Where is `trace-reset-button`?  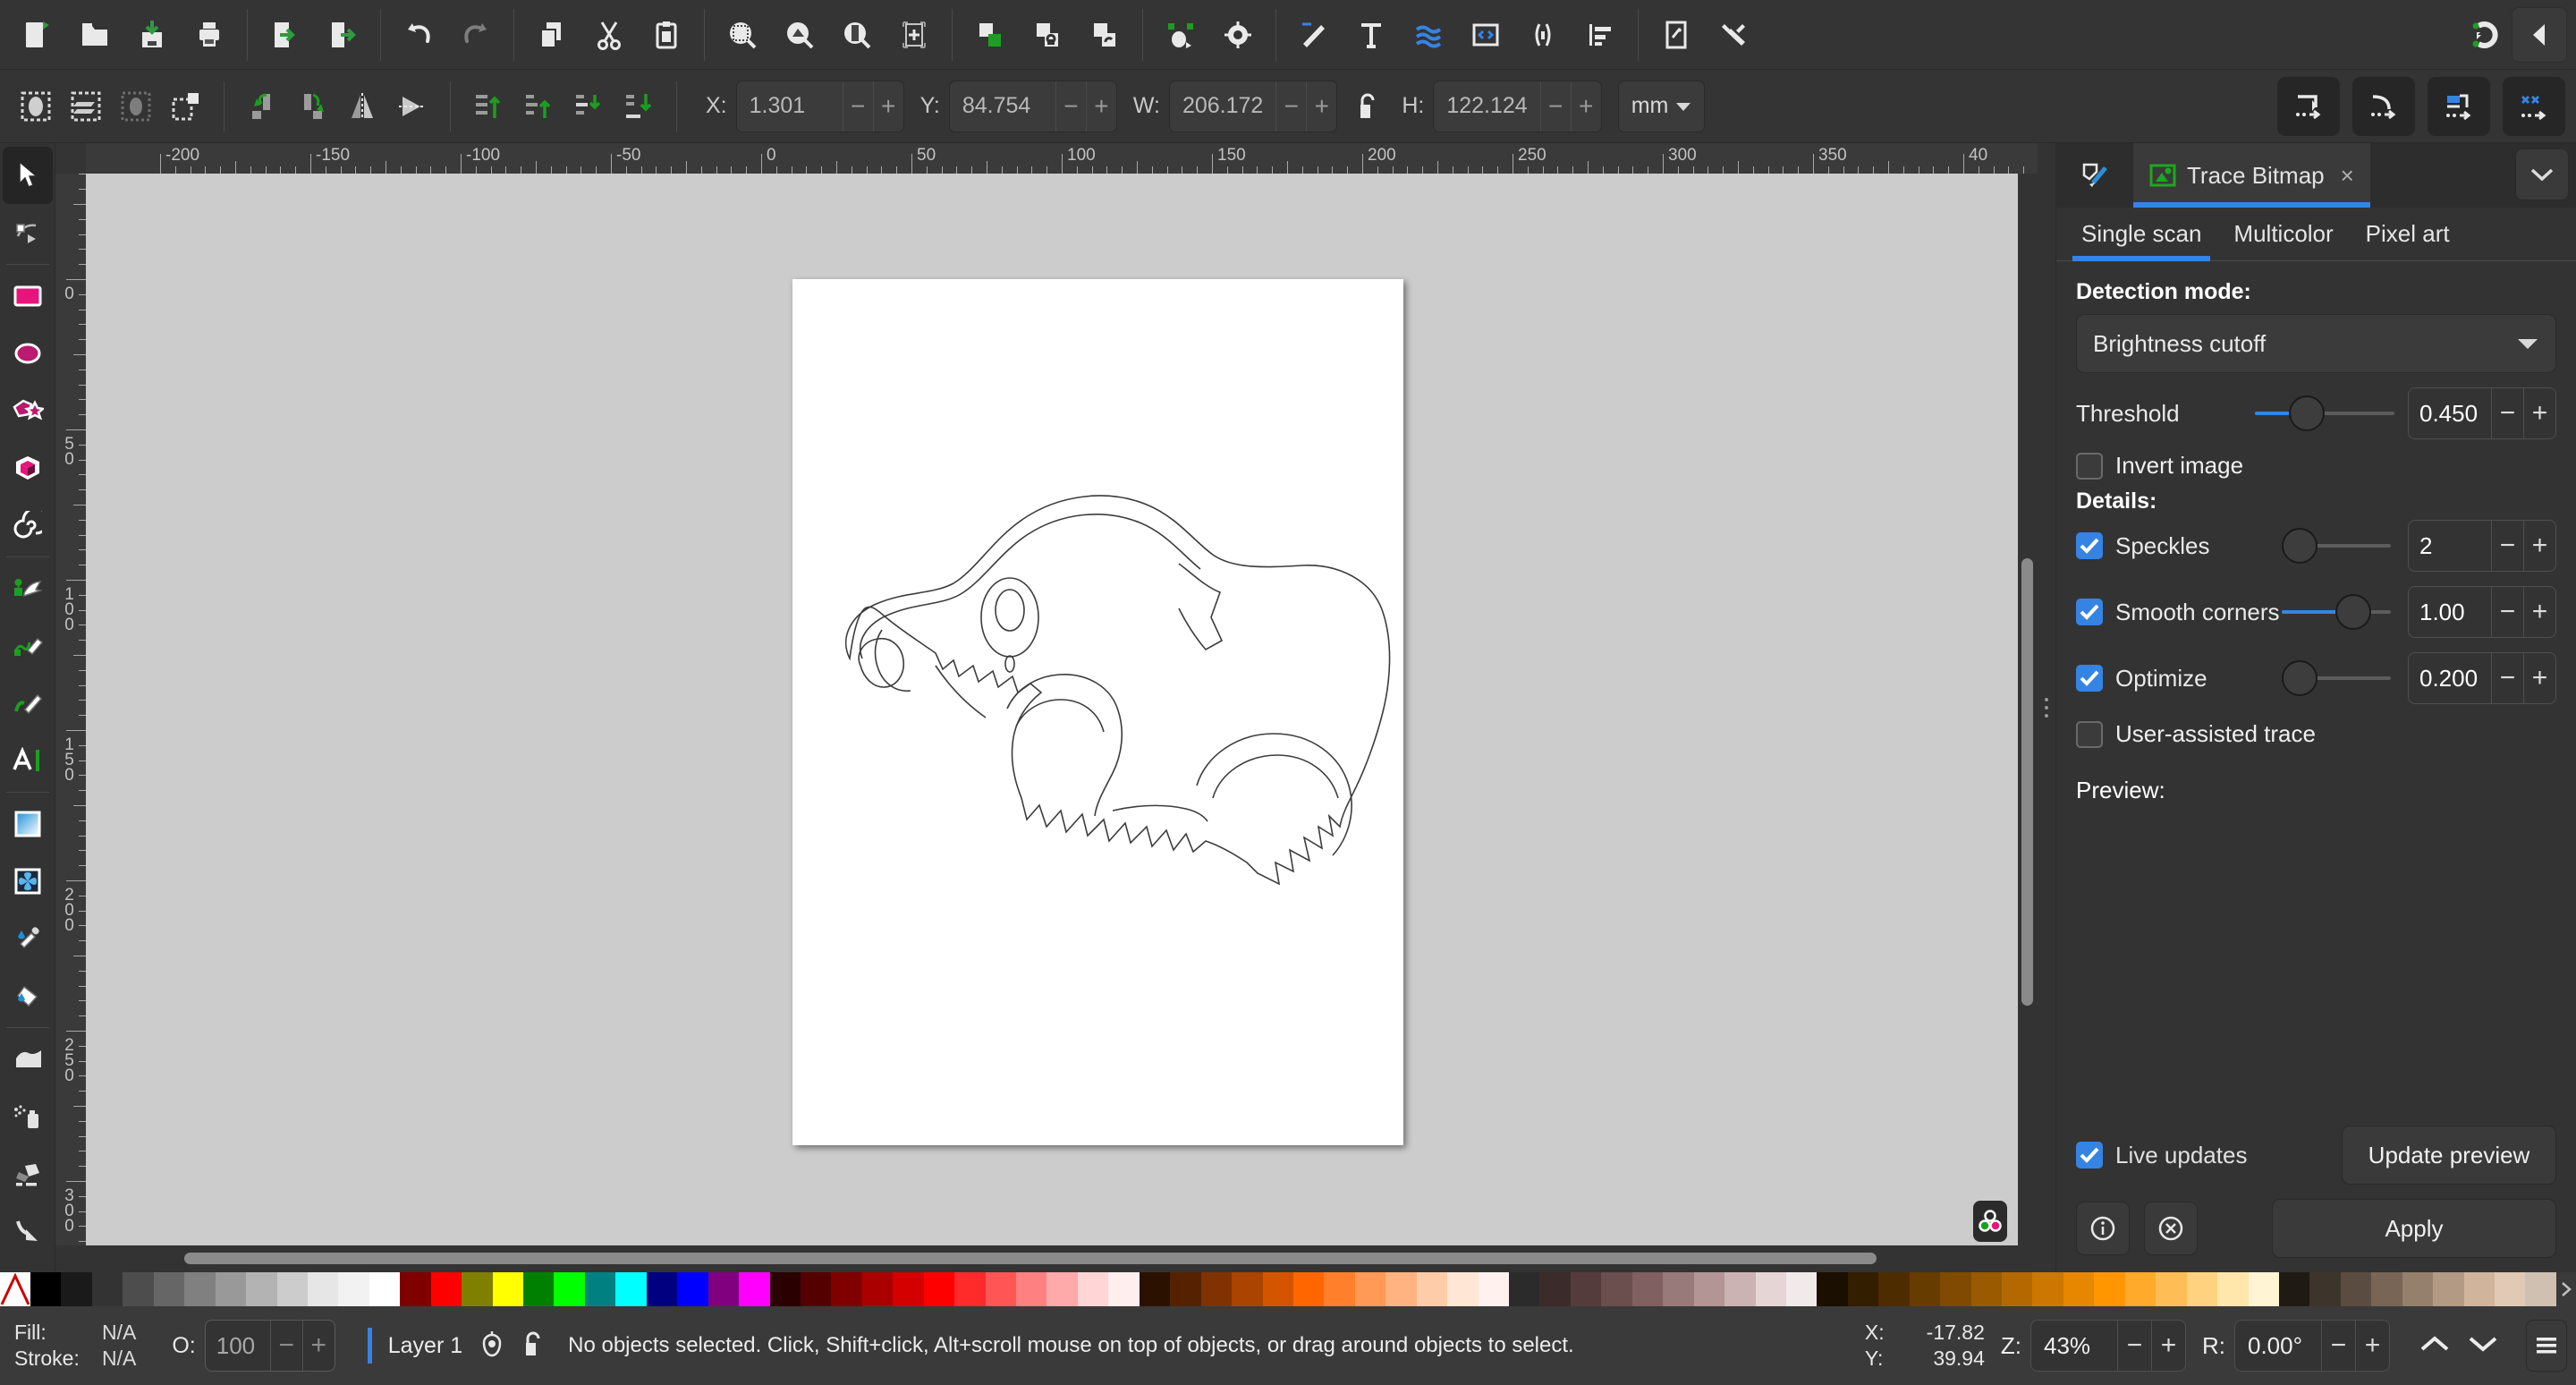
trace-reset-button is located at coordinates (2171, 1228).